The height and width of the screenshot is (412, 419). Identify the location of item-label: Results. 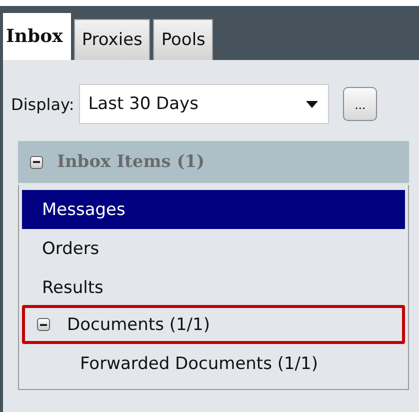
(73, 288).